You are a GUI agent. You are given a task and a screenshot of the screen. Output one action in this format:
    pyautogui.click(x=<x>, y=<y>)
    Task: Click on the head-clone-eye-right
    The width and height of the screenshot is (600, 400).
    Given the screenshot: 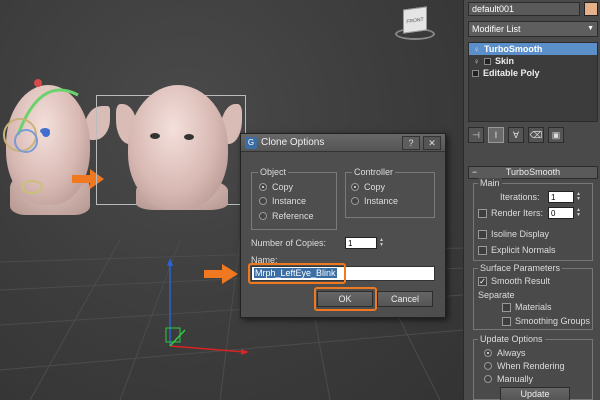 What is the action you would take?
    pyautogui.click(x=189, y=137)
    